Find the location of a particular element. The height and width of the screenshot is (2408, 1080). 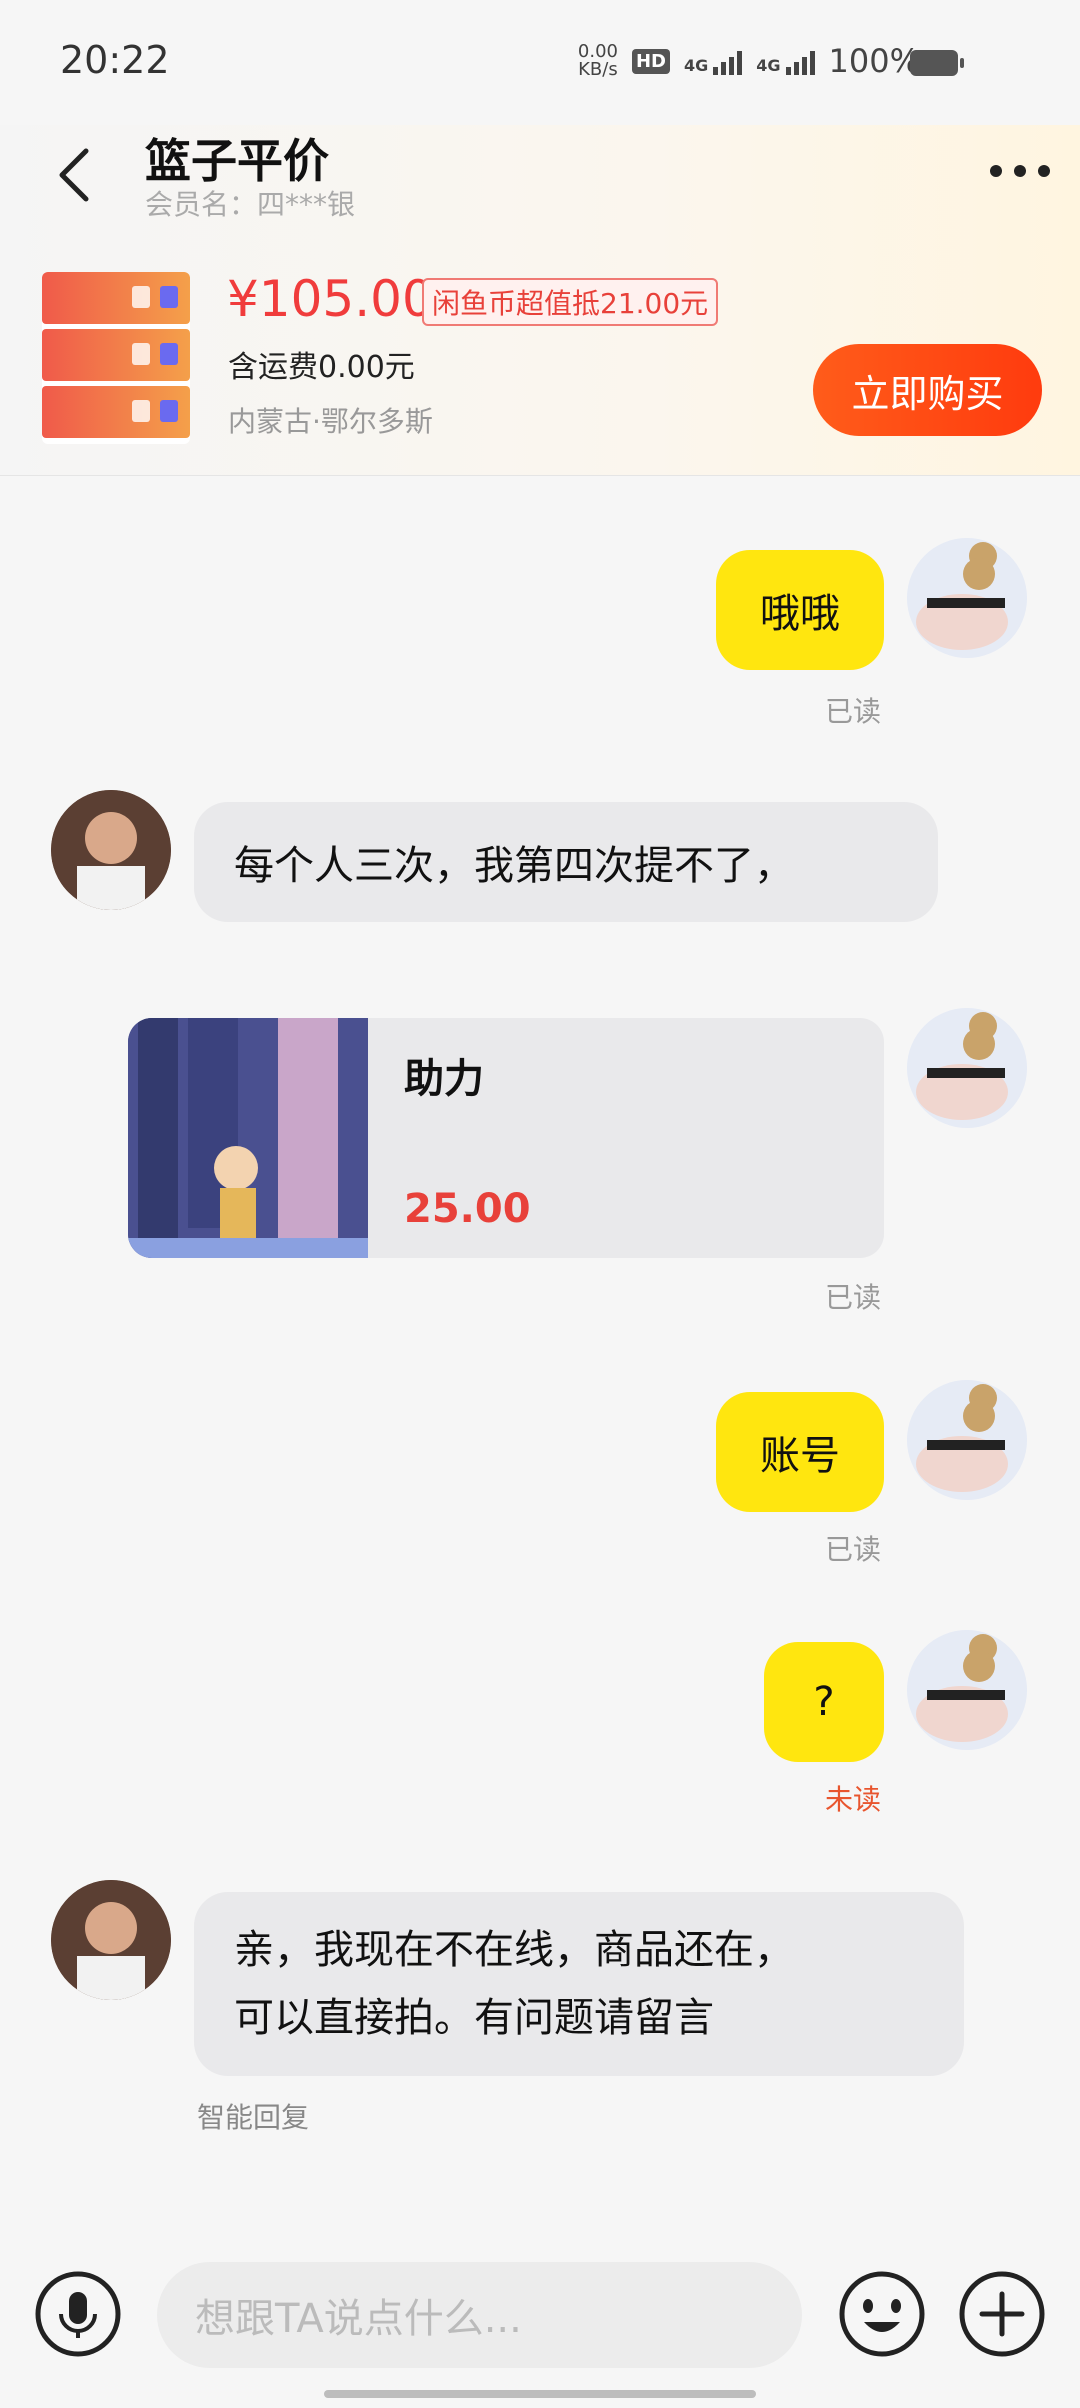

message-line: 可以直接拍。有问题请留言 is located at coordinates (474, 2018).